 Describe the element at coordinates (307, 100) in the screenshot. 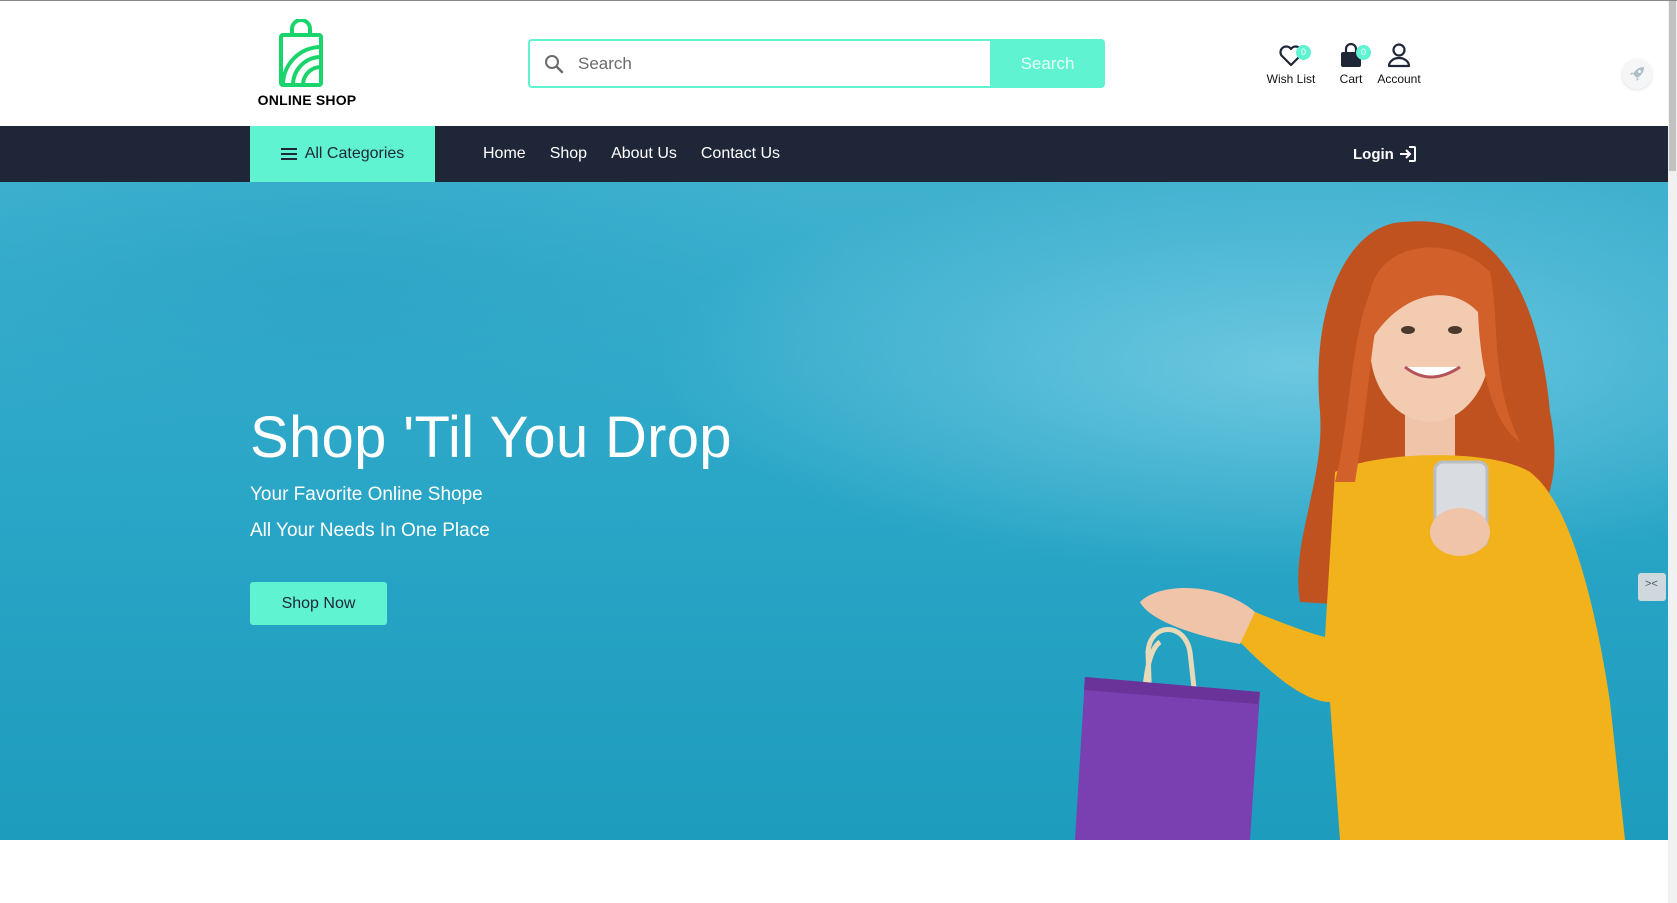

I see `logo-text: ONLINE SHOP` at that location.